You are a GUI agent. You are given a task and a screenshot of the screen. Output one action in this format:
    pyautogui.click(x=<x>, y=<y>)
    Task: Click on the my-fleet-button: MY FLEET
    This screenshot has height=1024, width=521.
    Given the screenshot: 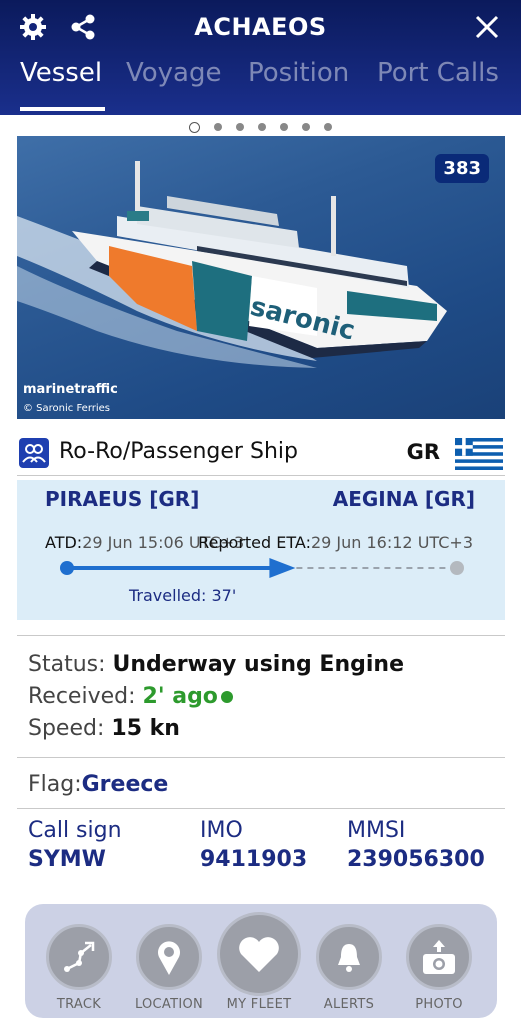 What is the action you would take?
    pyautogui.click(x=259, y=961)
    